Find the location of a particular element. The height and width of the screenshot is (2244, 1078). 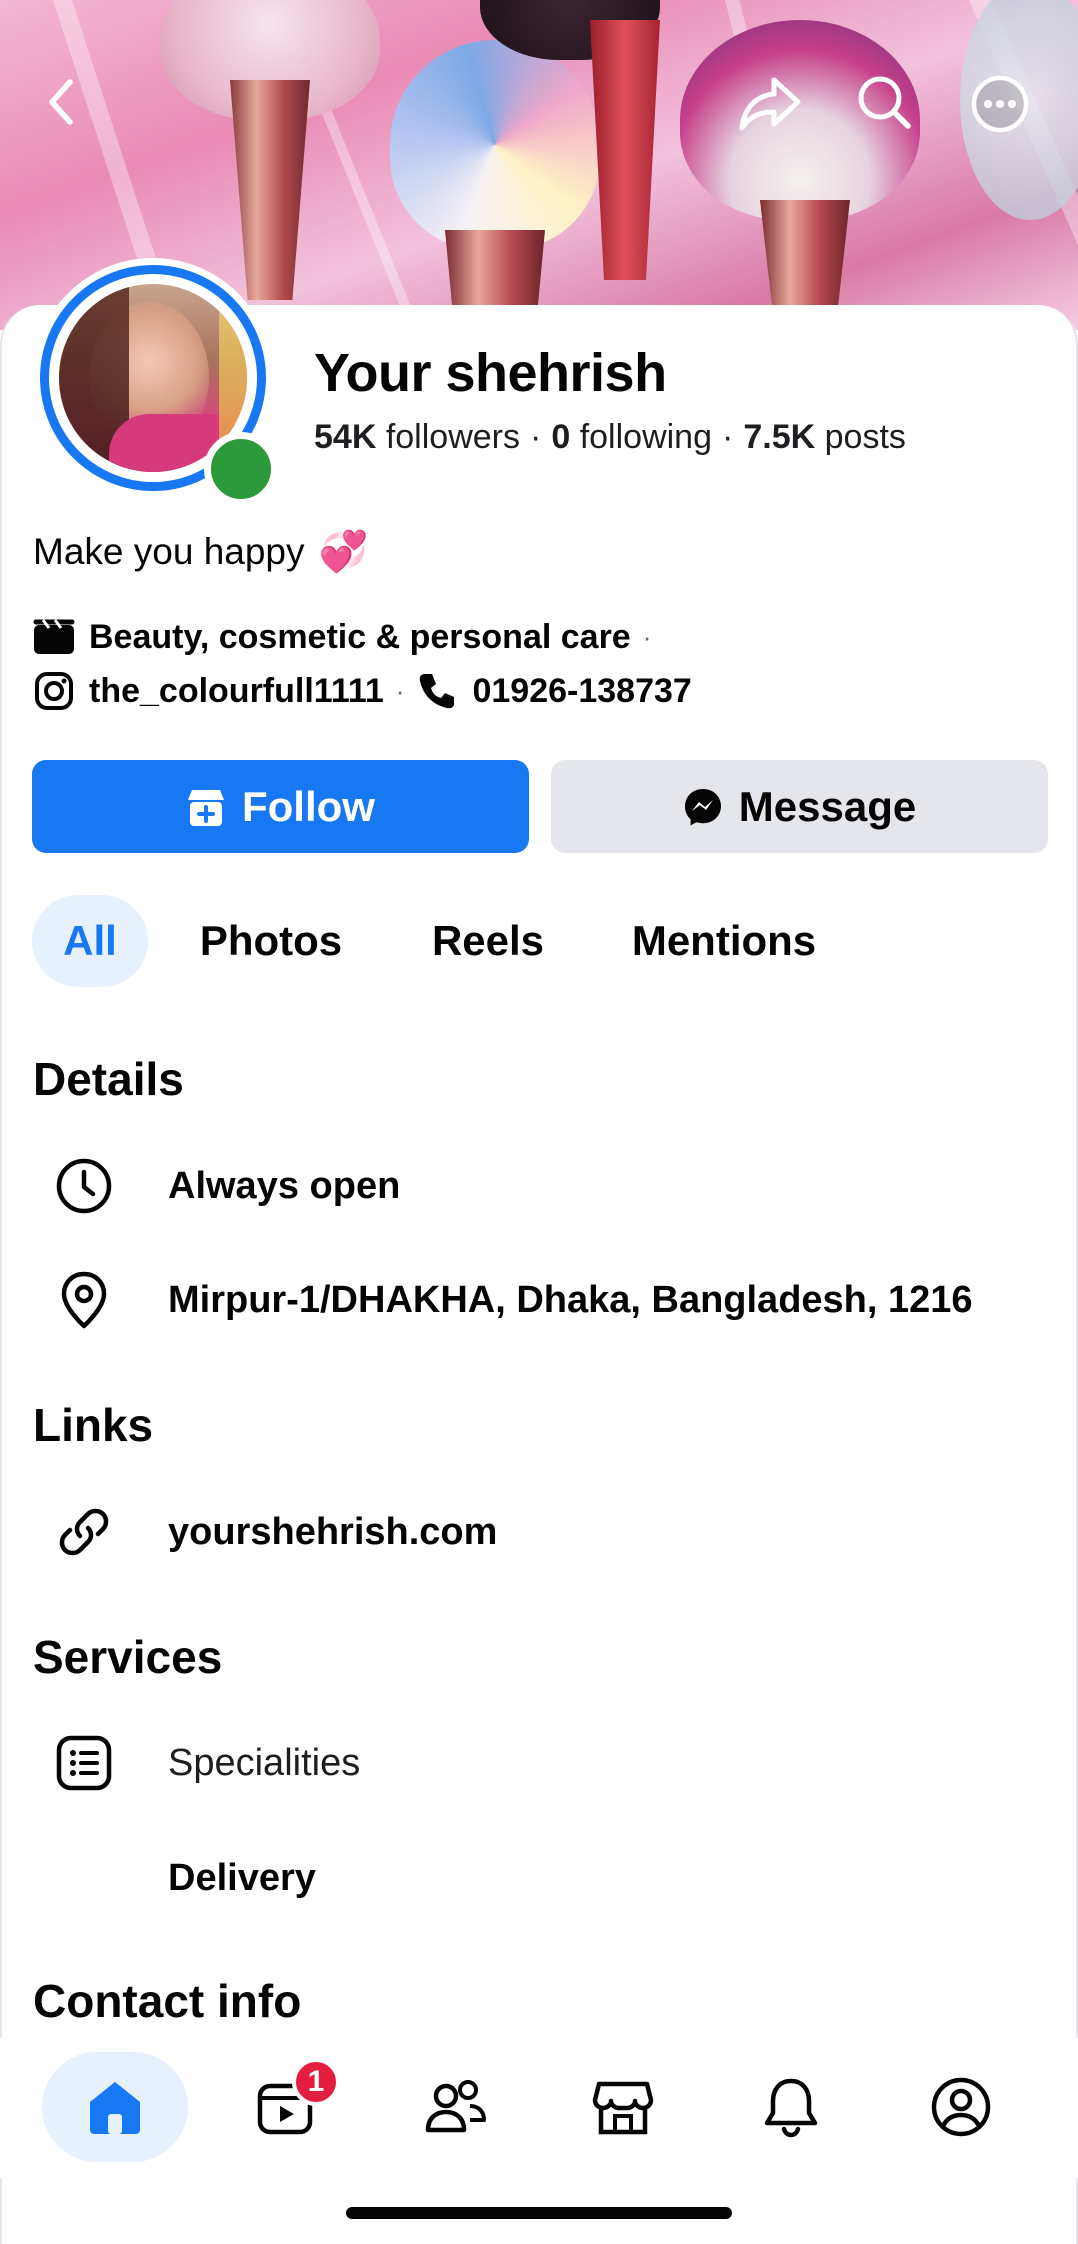

tab-photos: Photos is located at coordinates (271, 941).